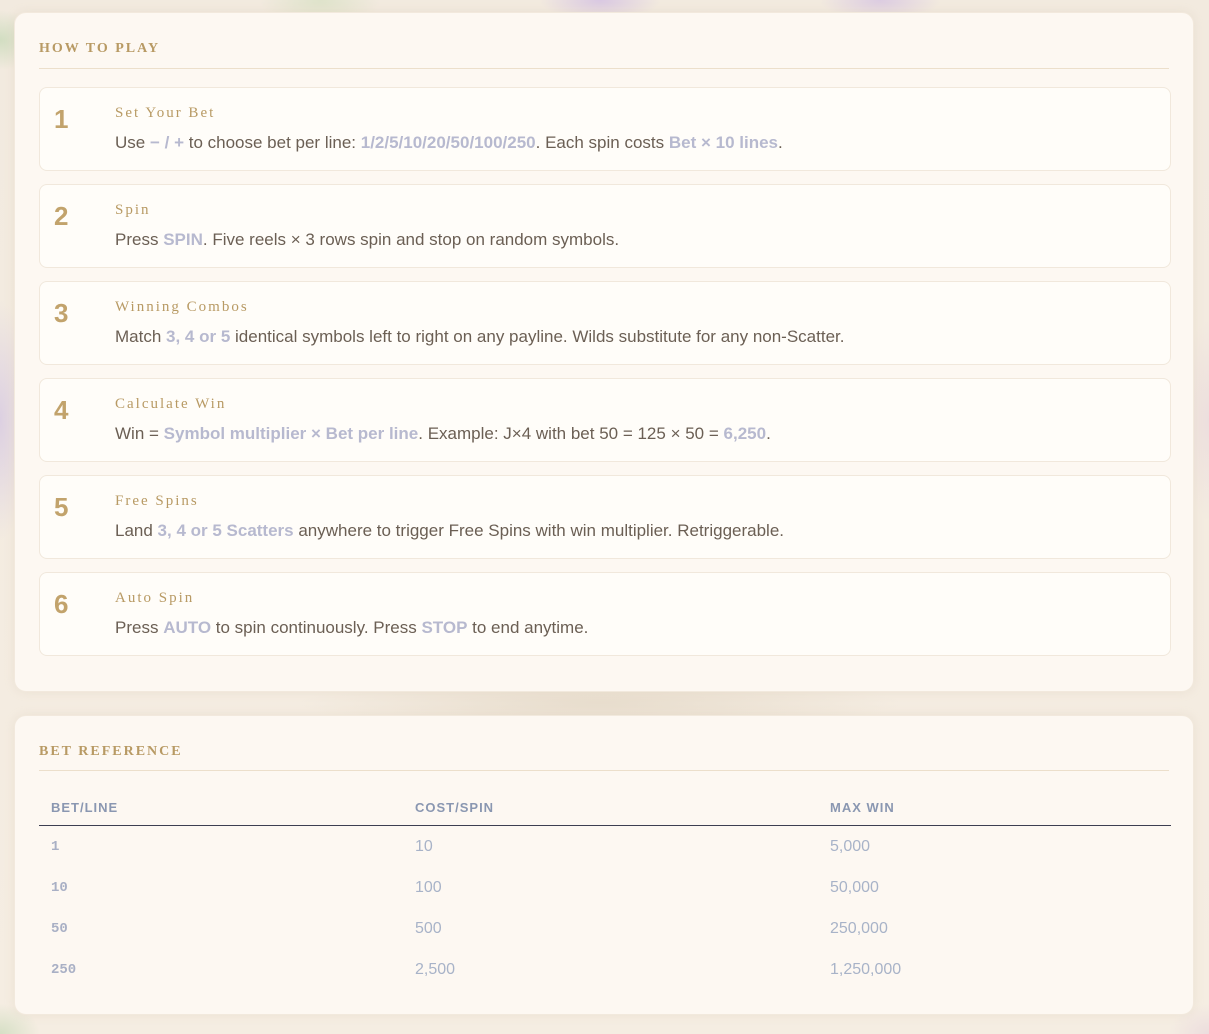 The width and height of the screenshot is (1209, 1034). Describe the element at coordinates (59, 928) in the screenshot. I see `bet-line-cell: 50` at that location.